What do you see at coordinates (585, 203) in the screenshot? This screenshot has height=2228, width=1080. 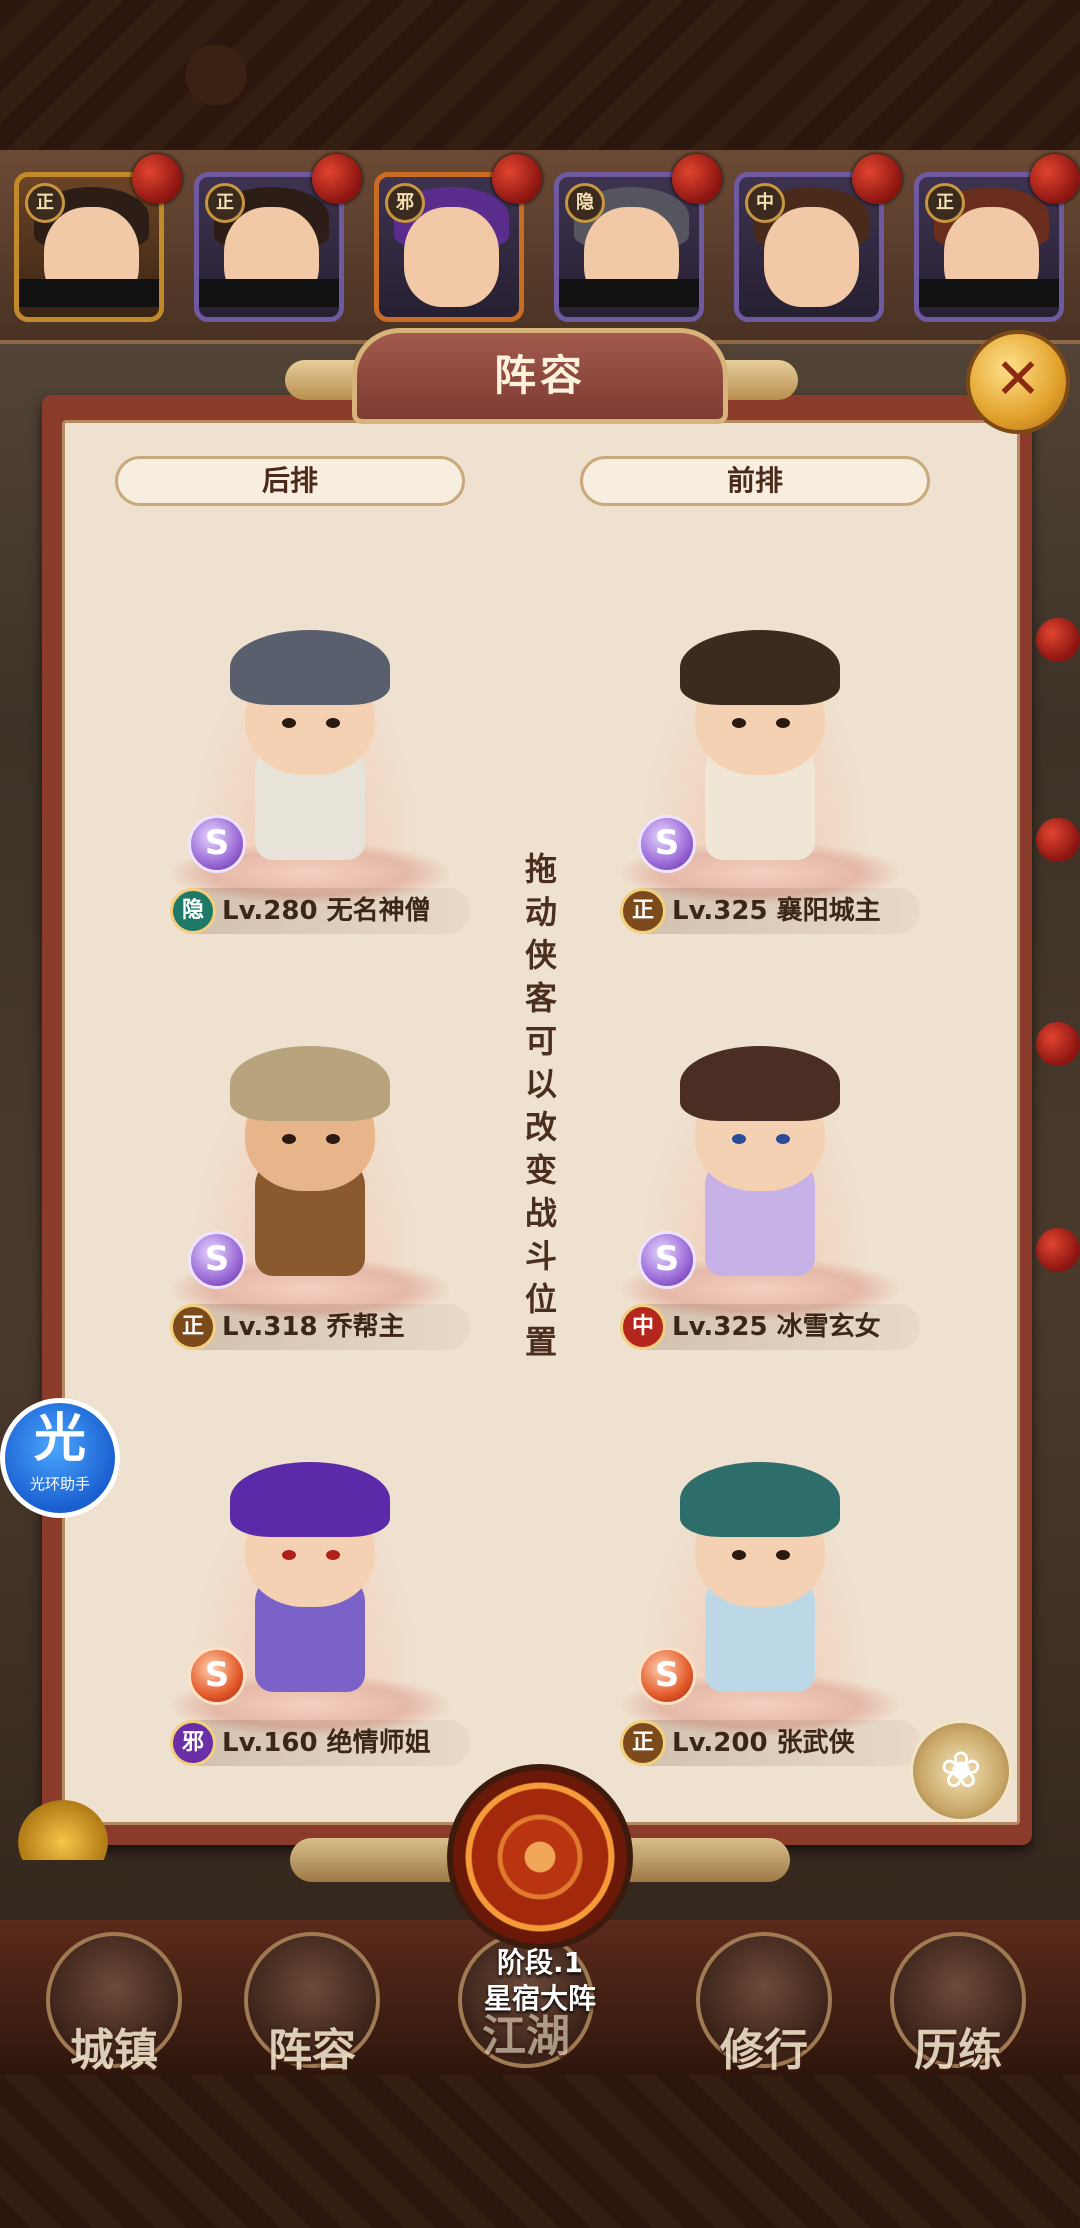 I see `faction-badge: 隐` at bounding box center [585, 203].